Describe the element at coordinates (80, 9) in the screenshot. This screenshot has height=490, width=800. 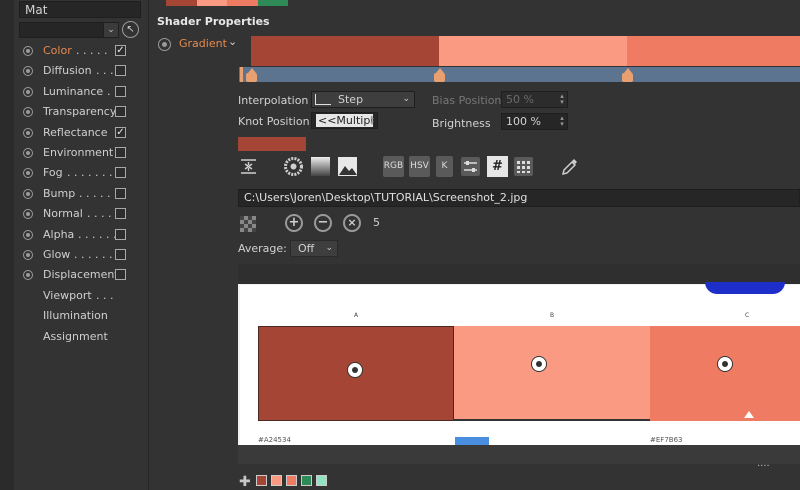
I see `material-name-field: Mat` at that location.